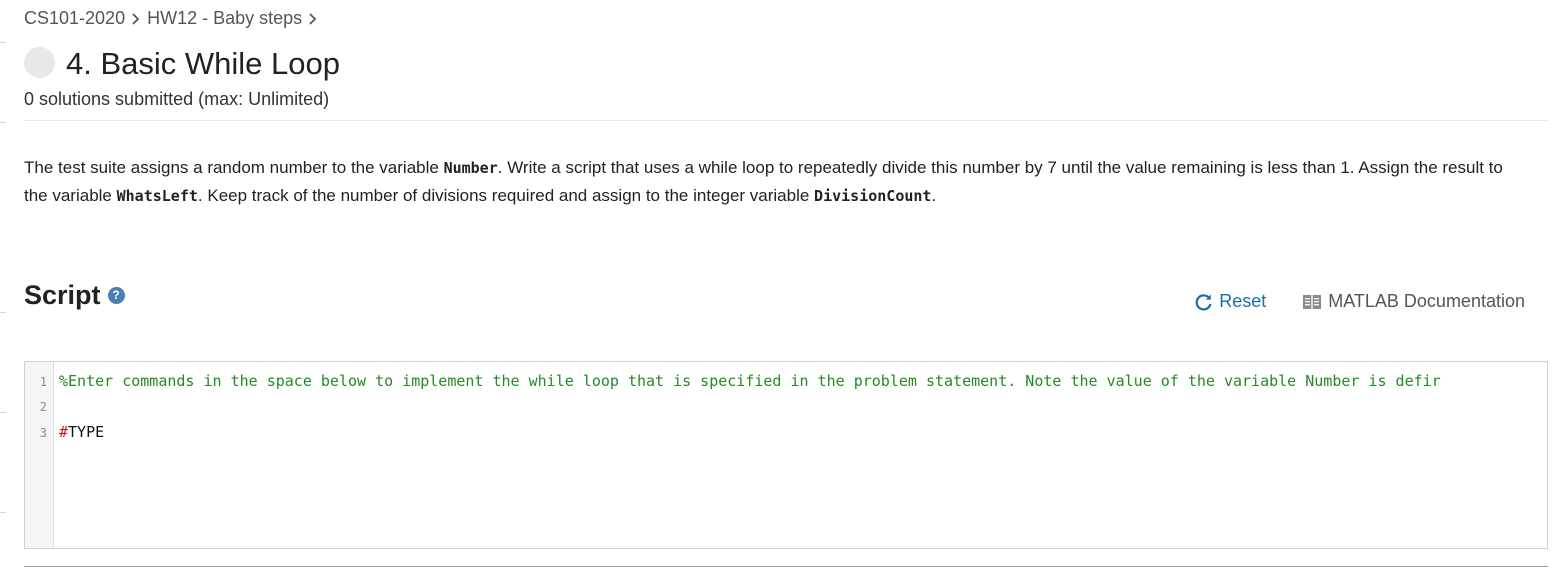 This screenshot has height=572, width=1565. I want to click on page-title: 4. Basic While Loop, so click(203, 63).